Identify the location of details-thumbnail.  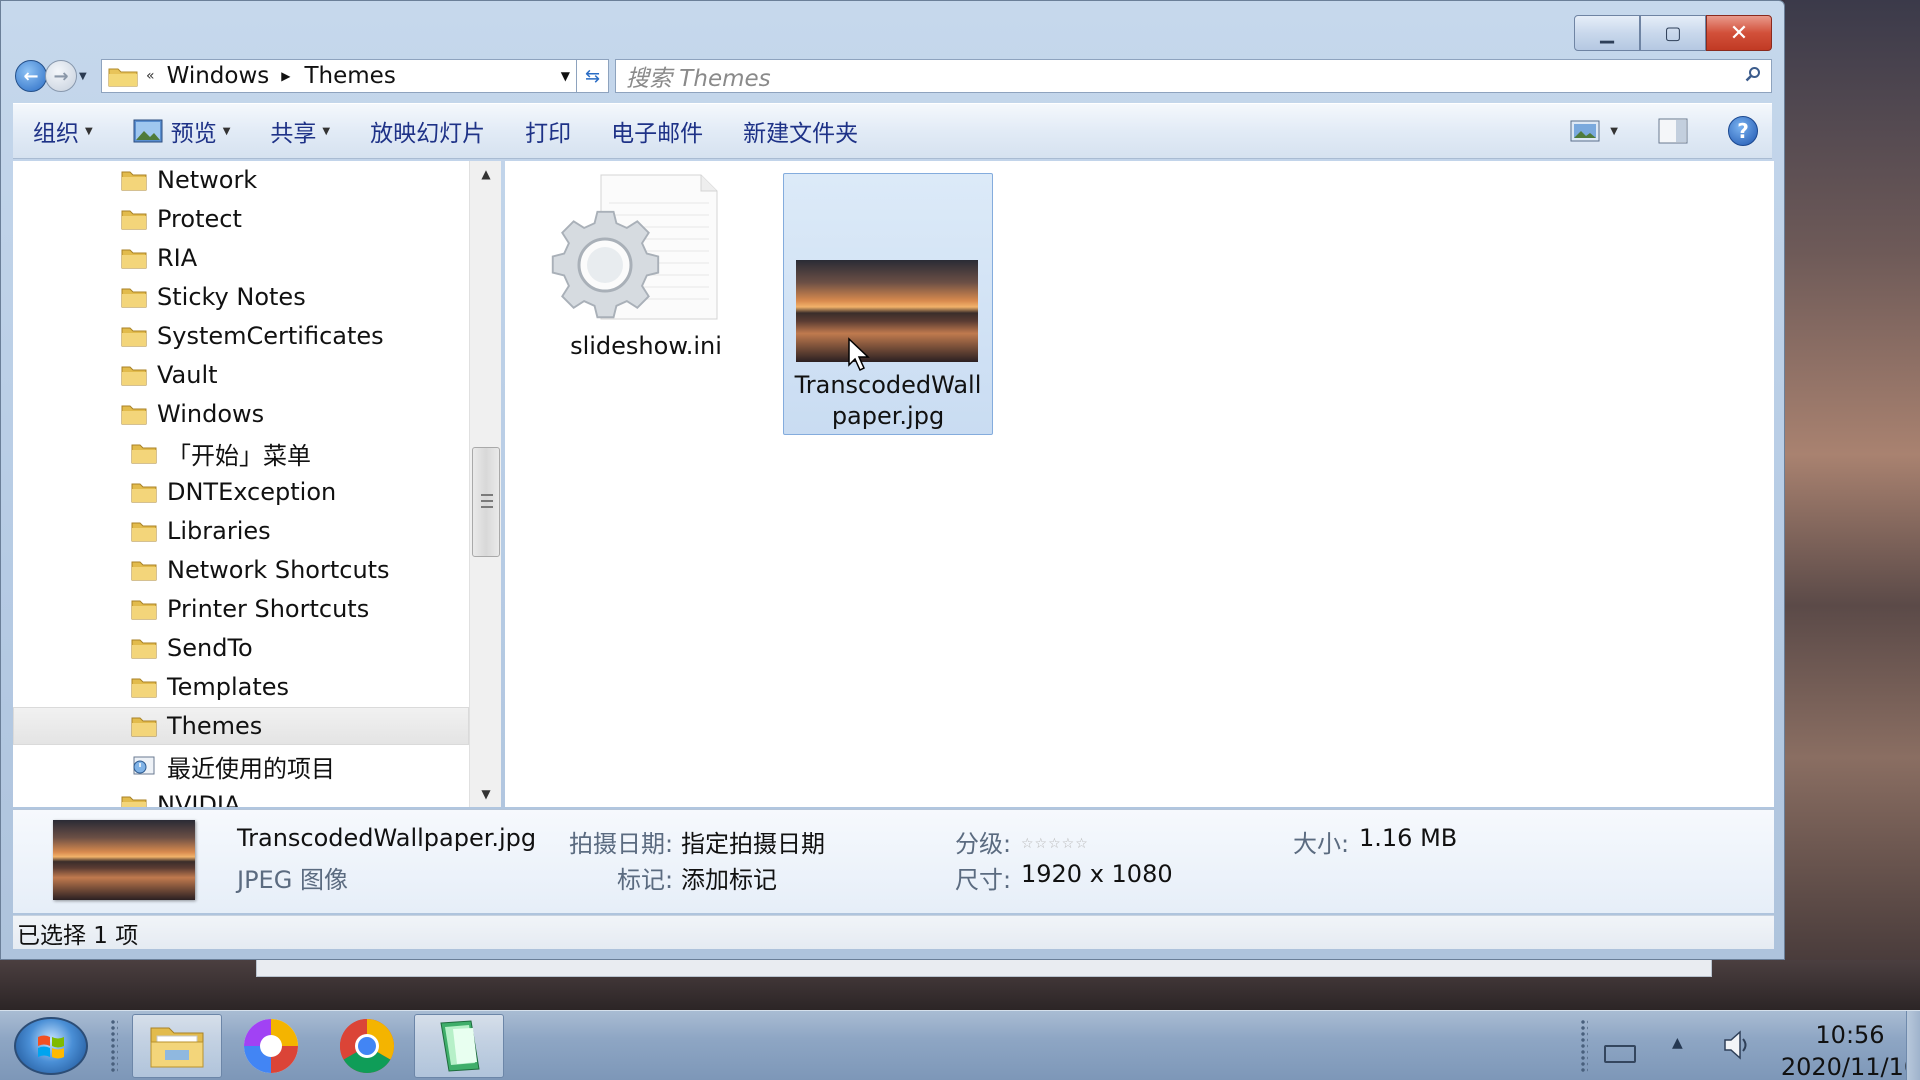
(124, 860).